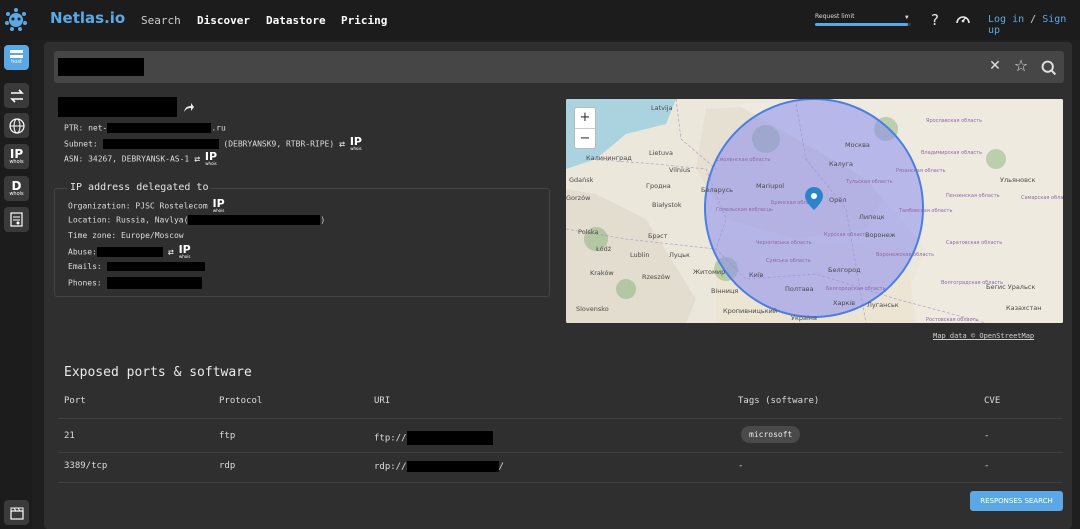 This screenshot has width=1080, height=529. What do you see at coordinates (382, 401) in the screenshot?
I see `column-uri: URI` at bounding box center [382, 401].